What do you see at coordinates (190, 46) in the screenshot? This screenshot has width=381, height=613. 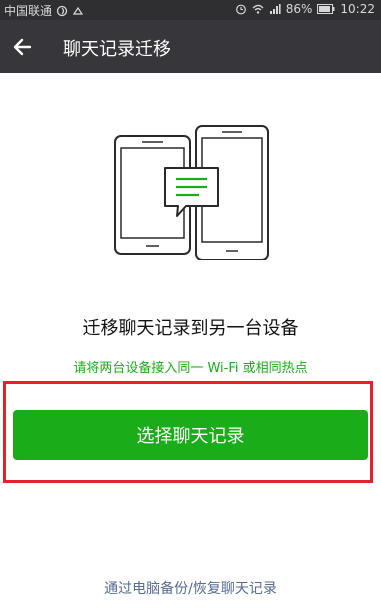 I see `title-bar: 聊天记录迁移` at bounding box center [190, 46].